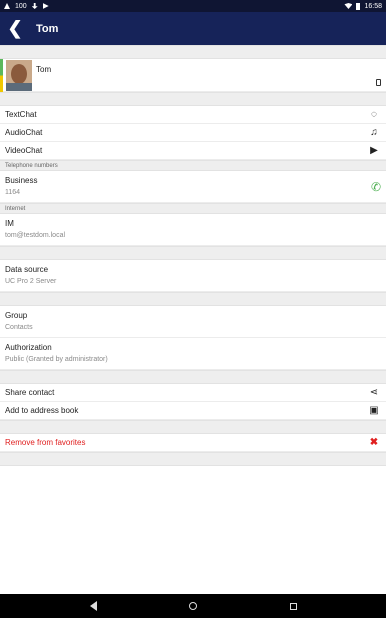  Describe the element at coordinates (45, 442) in the screenshot. I see `remove-from-favorites-label: Remove from favorites` at that location.